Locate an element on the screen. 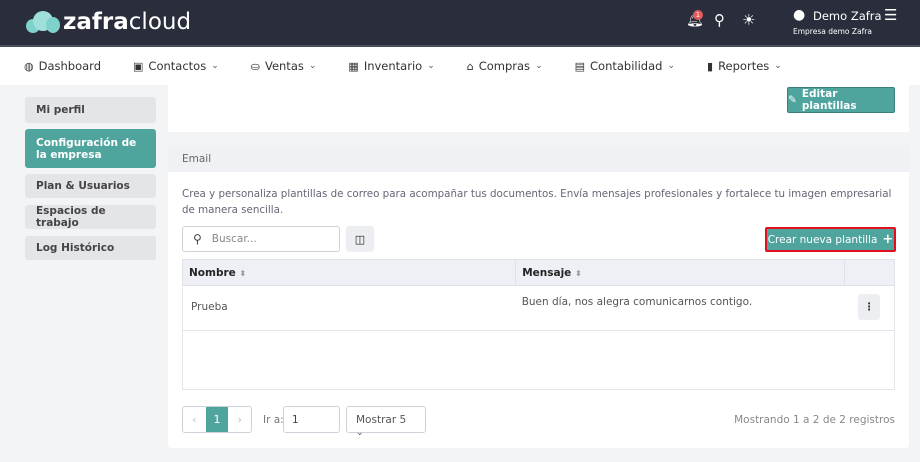 The image size is (920, 462). nav-label: Compras is located at coordinates (504, 66).